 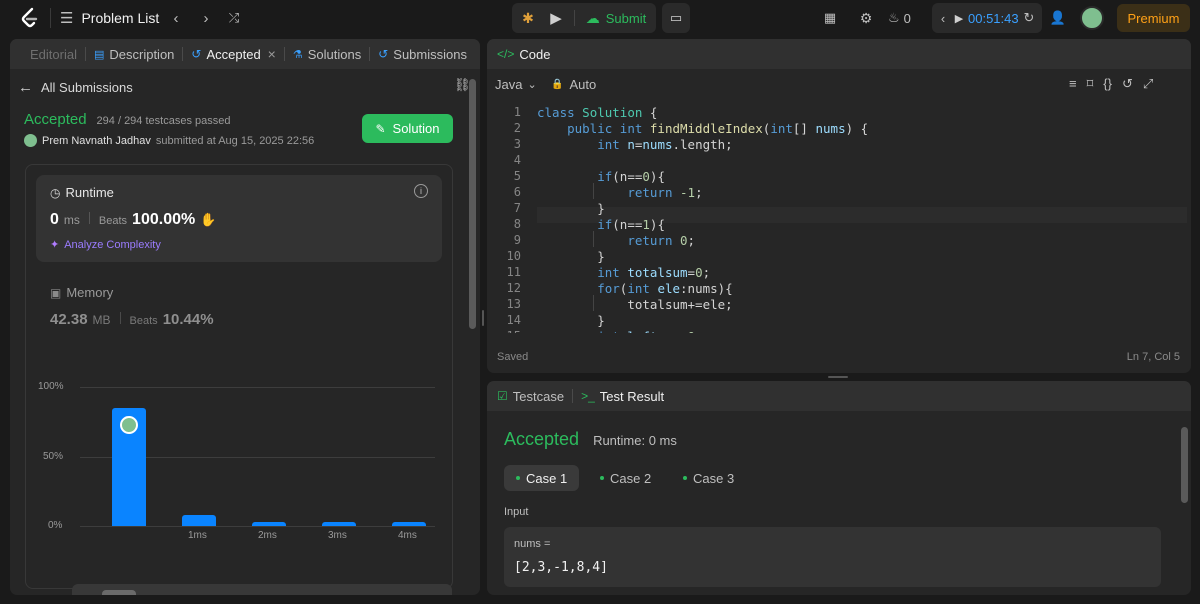 I want to click on memory-card: ▣ Memory, so click(x=81, y=292).